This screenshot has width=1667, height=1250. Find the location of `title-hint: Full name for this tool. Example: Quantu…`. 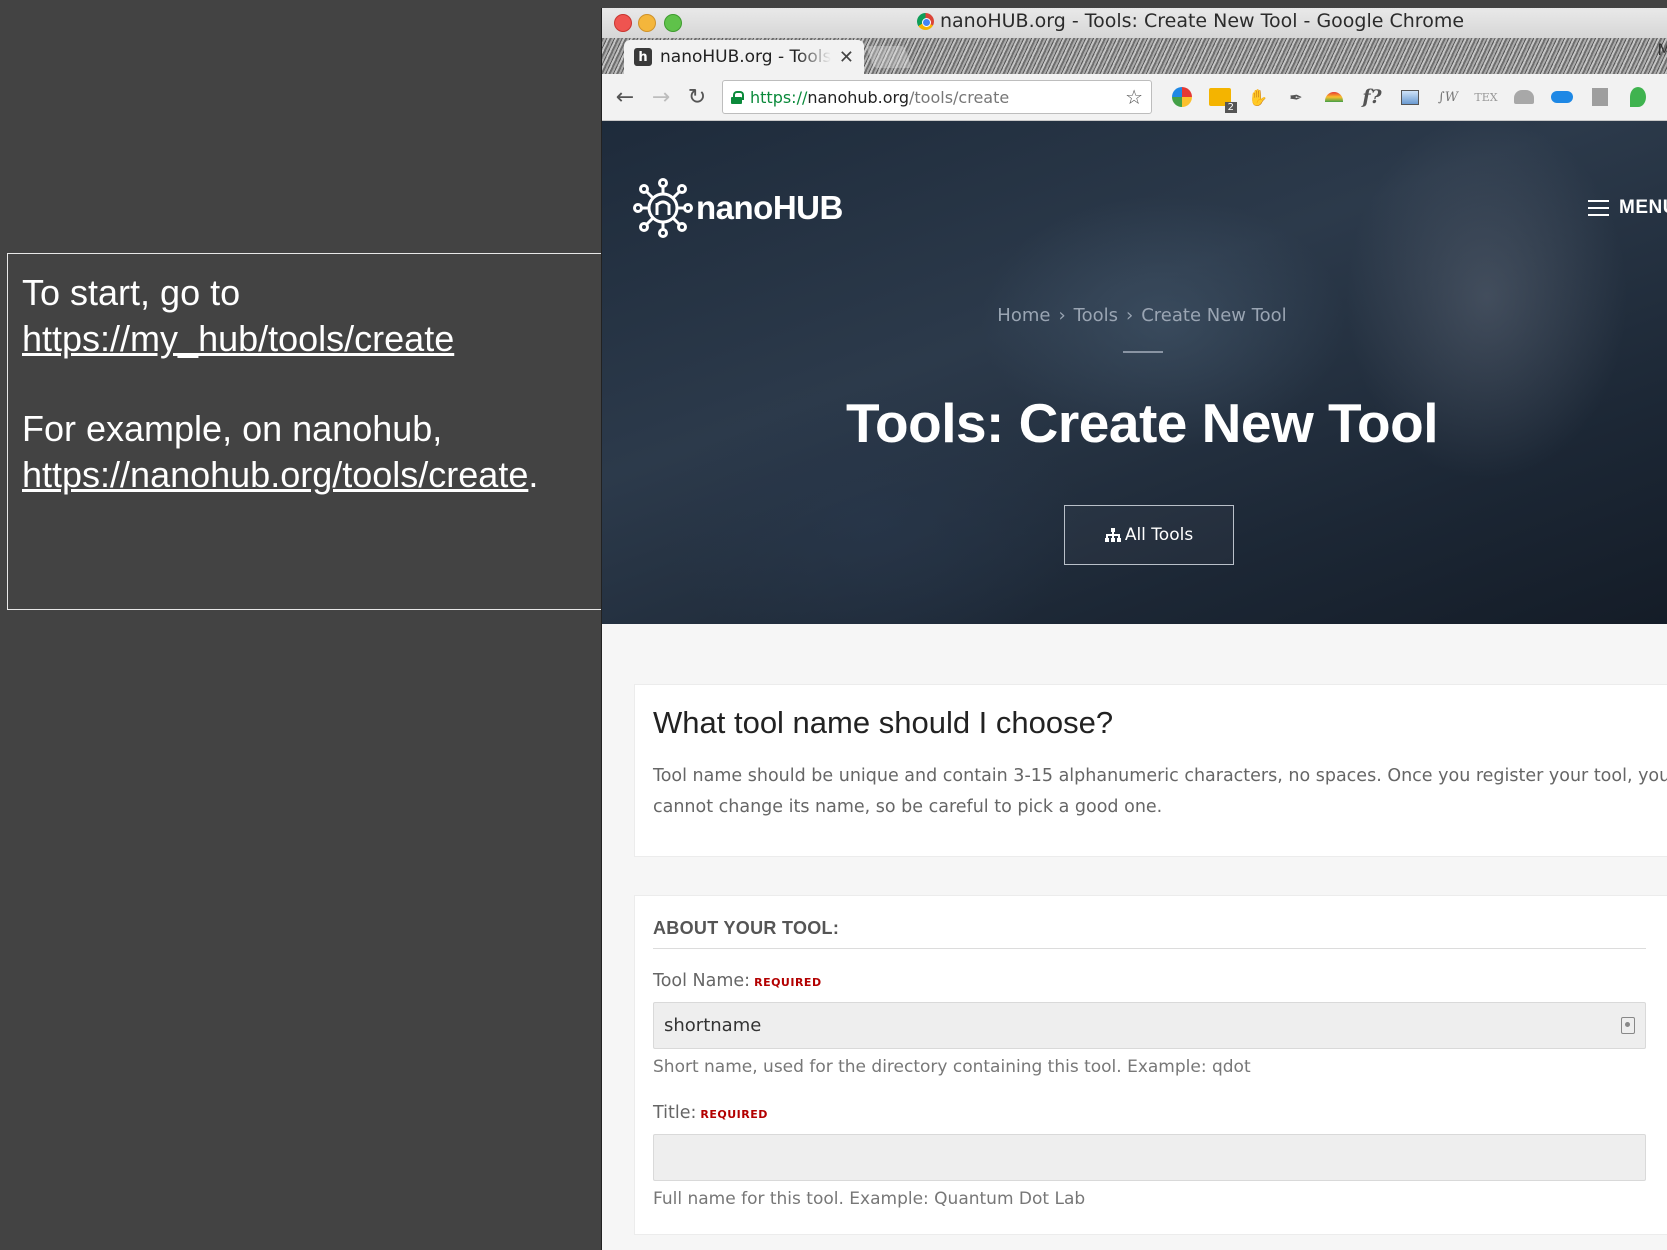

title-hint: Full name for this tool. Example: Quantu… is located at coordinates (869, 1199).